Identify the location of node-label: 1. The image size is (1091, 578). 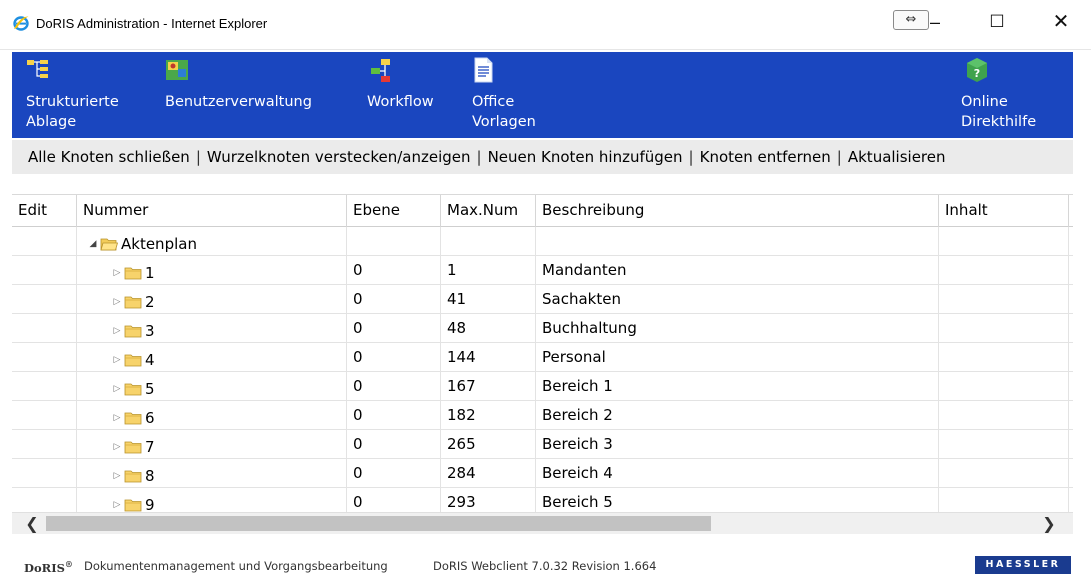
(150, 272).